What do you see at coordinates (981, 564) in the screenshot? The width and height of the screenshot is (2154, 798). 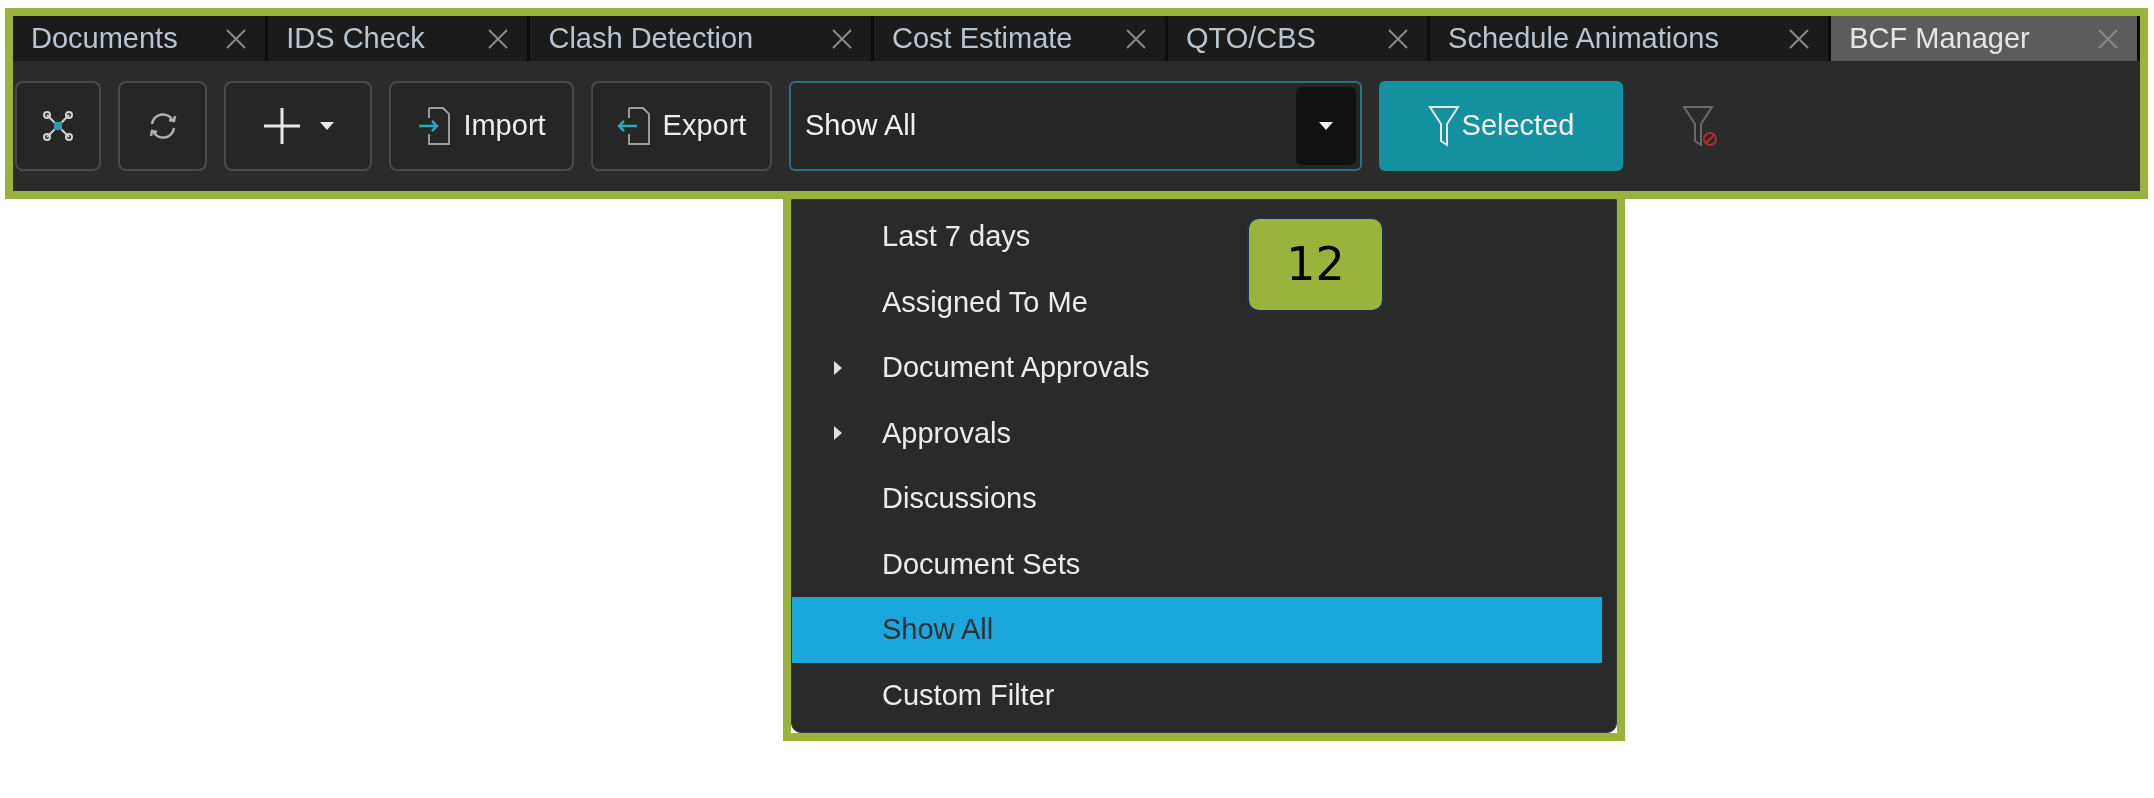 I see `menu-item: Document Sets` at bounding box center [981, 564].